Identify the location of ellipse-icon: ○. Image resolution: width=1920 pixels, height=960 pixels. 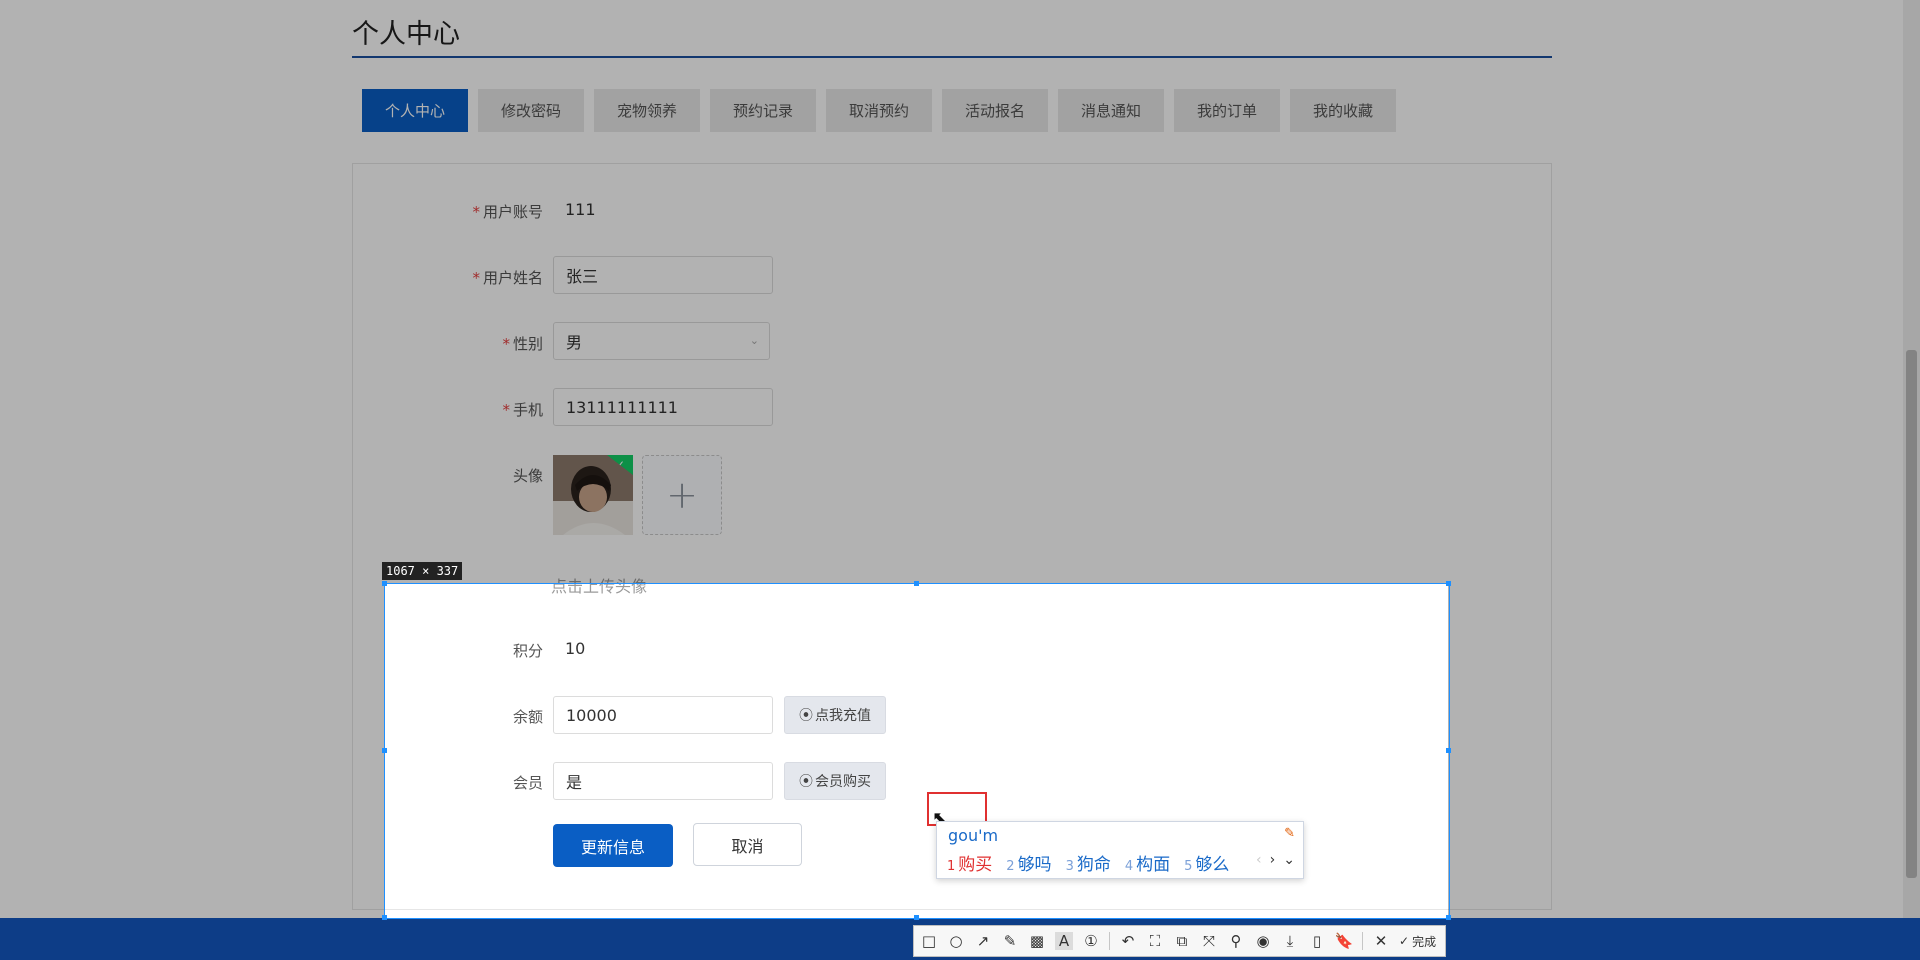
(956, 941).